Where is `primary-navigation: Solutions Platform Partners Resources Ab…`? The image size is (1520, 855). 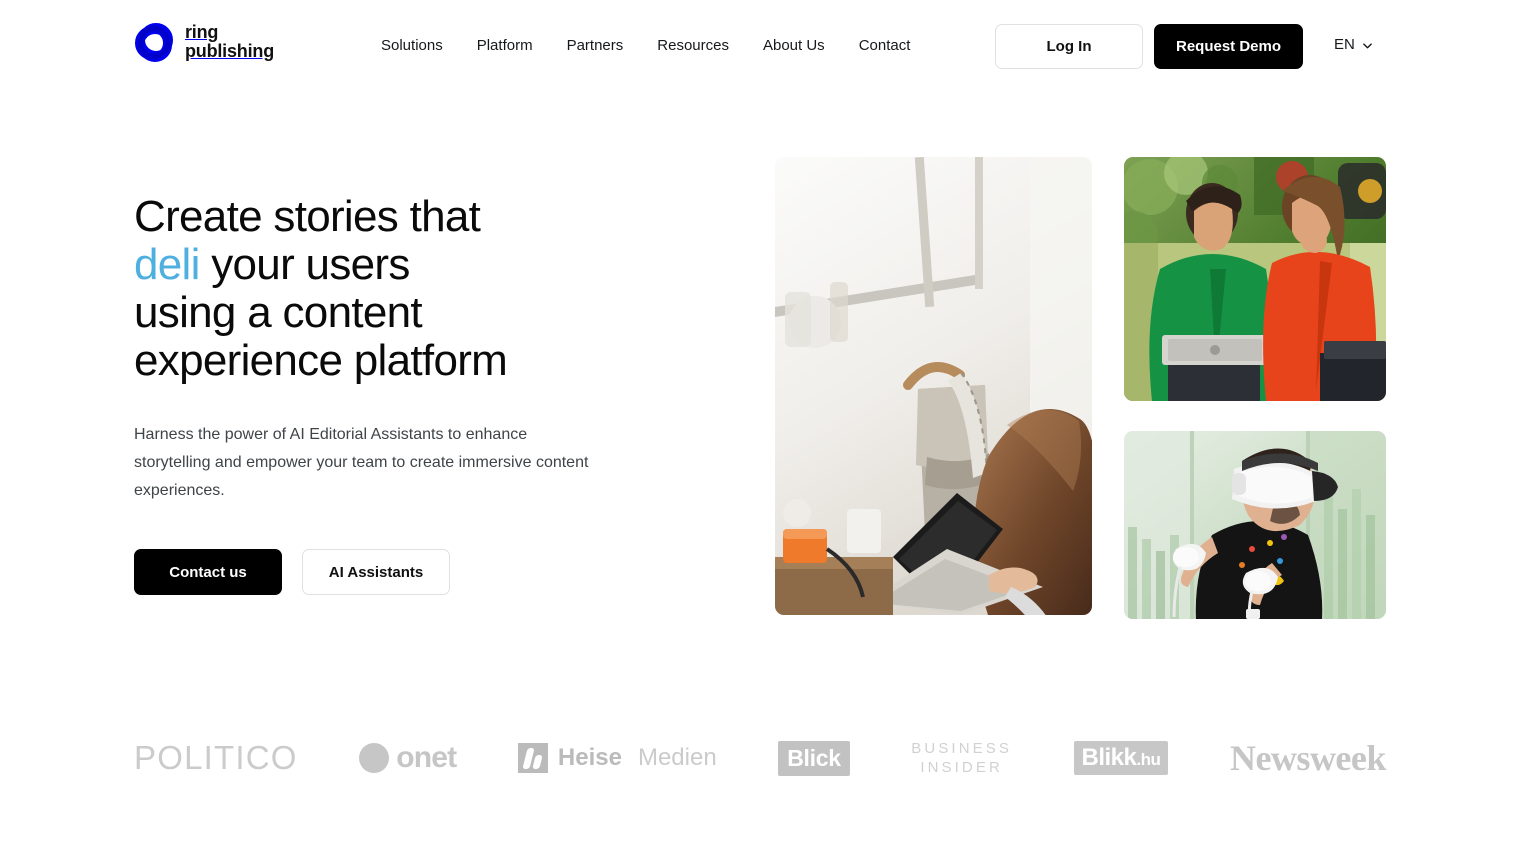 primary-navigation: Solutions Platform Partners Resources Ab… is located at coordinates (645, 46).